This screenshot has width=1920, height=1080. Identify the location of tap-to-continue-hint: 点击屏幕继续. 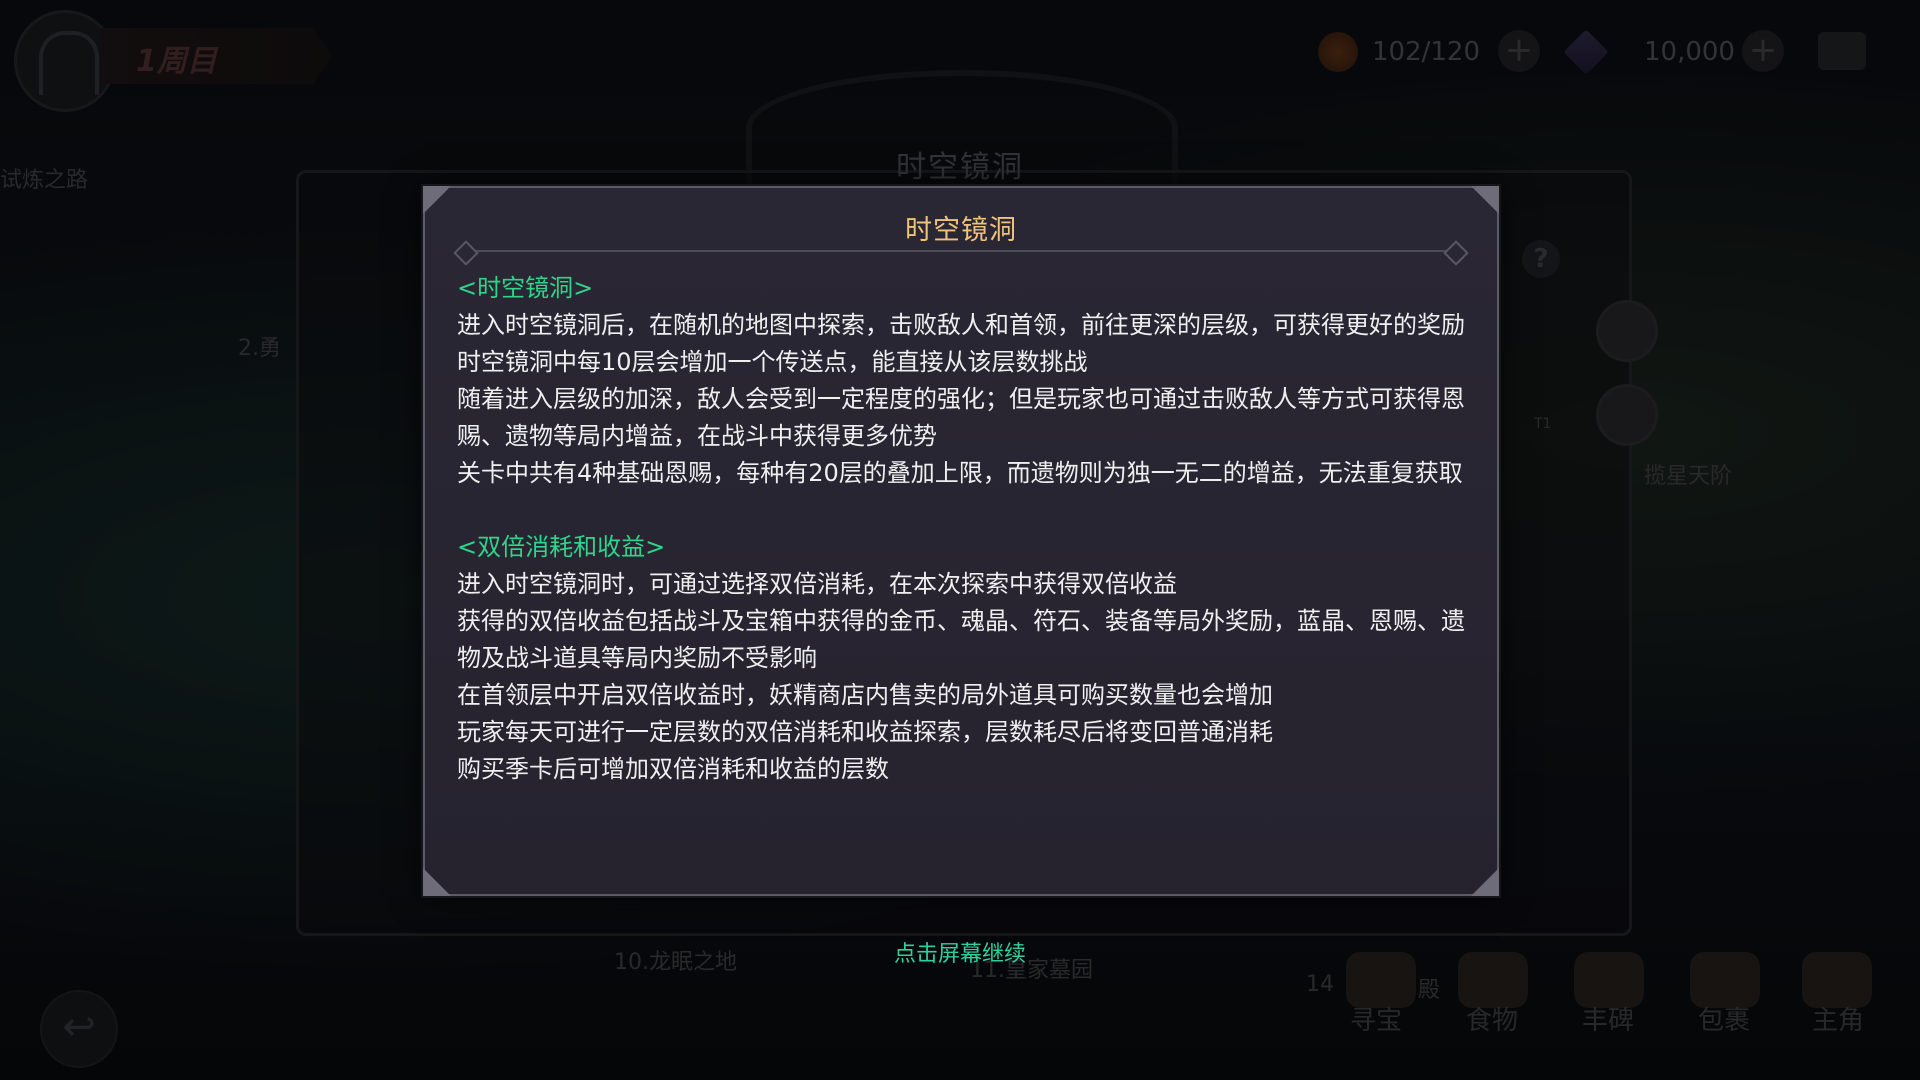
(960, 952).